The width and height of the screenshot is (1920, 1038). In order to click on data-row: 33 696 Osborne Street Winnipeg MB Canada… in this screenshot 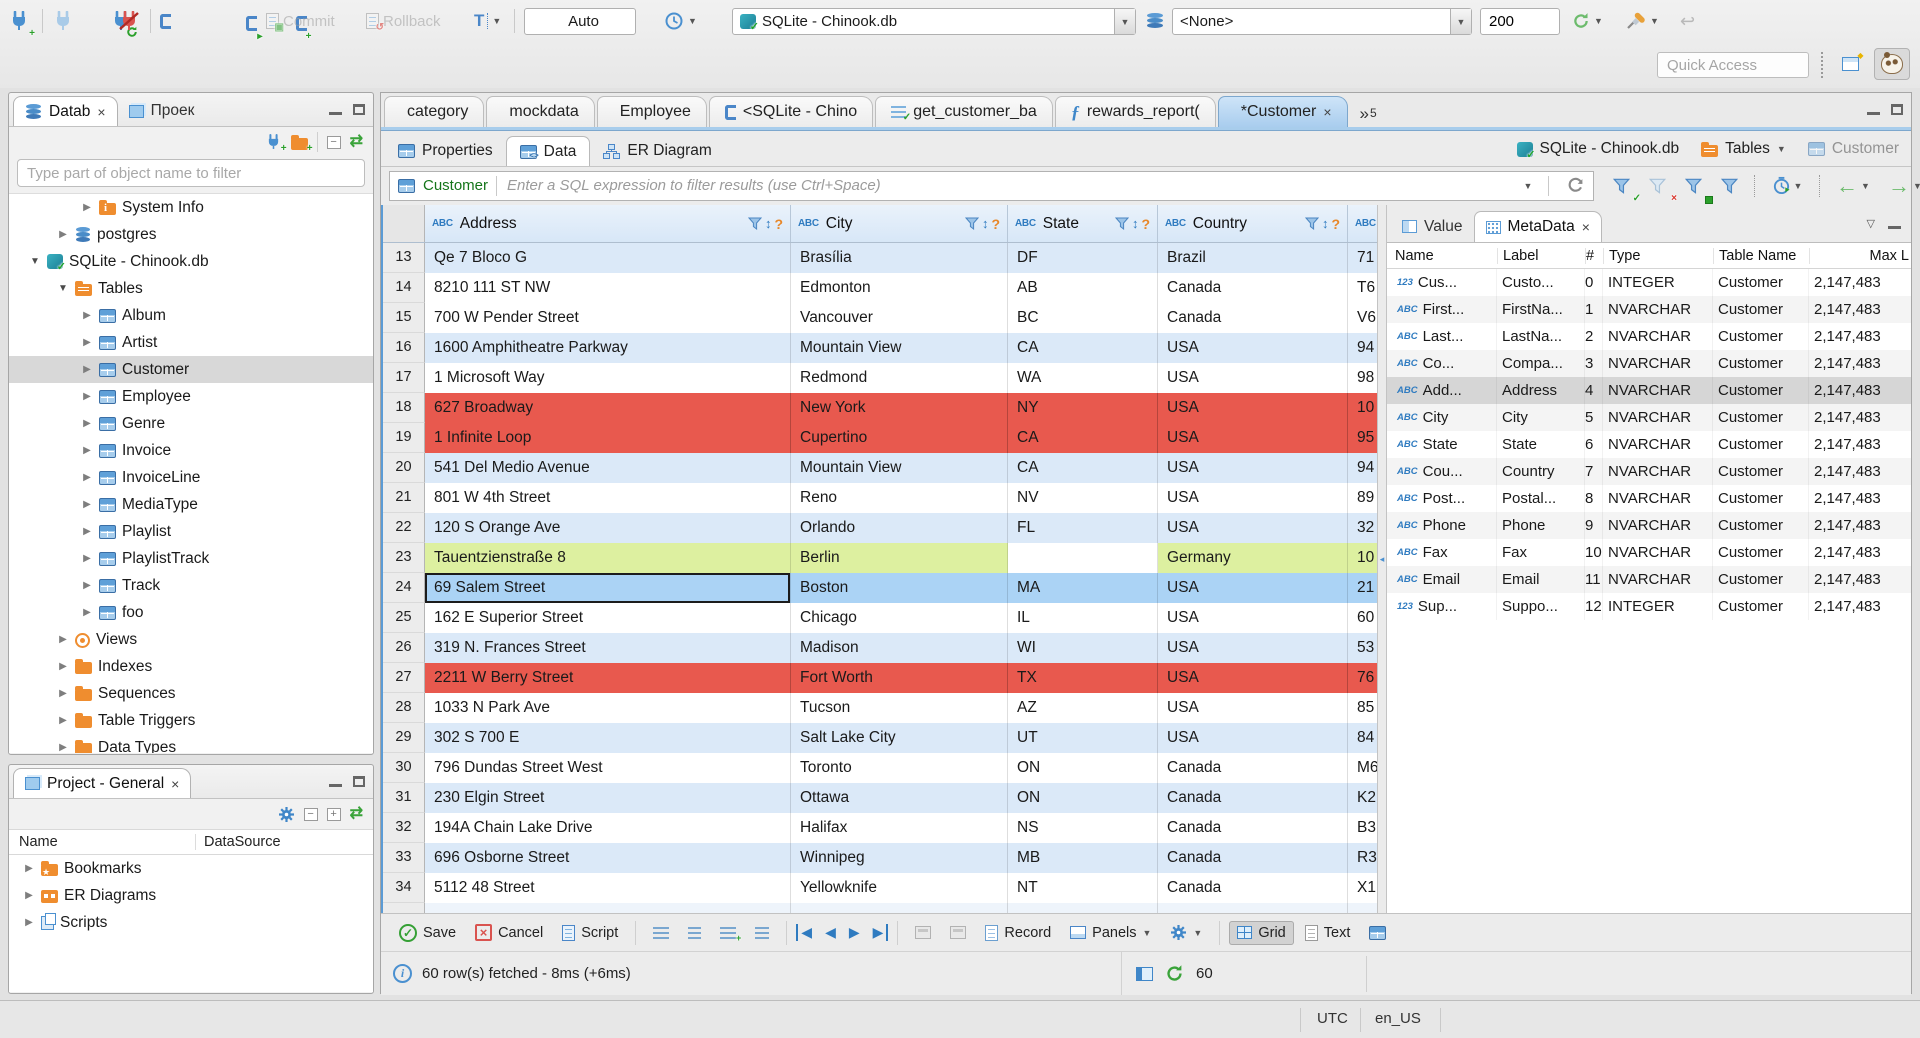, I will do `click(880, 858)`.